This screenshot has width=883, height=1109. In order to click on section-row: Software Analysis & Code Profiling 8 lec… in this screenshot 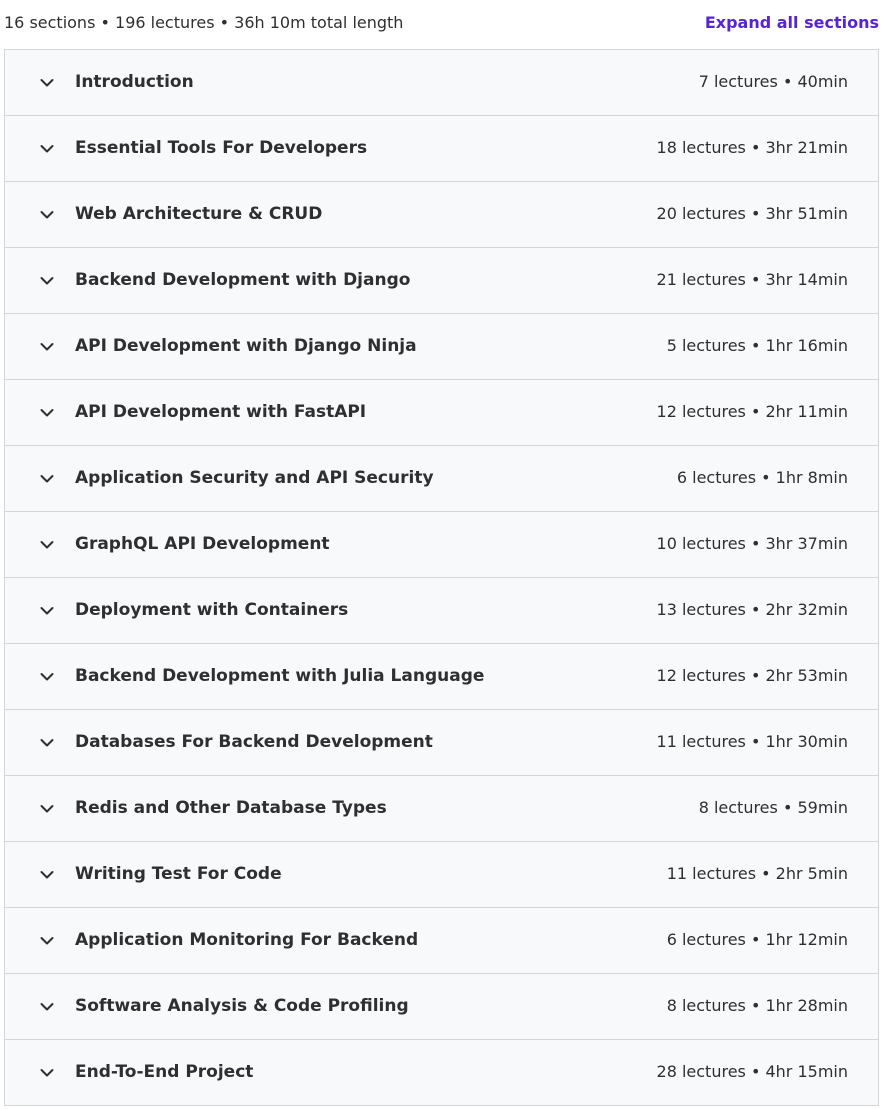, I will do `click(441, 1007)`.